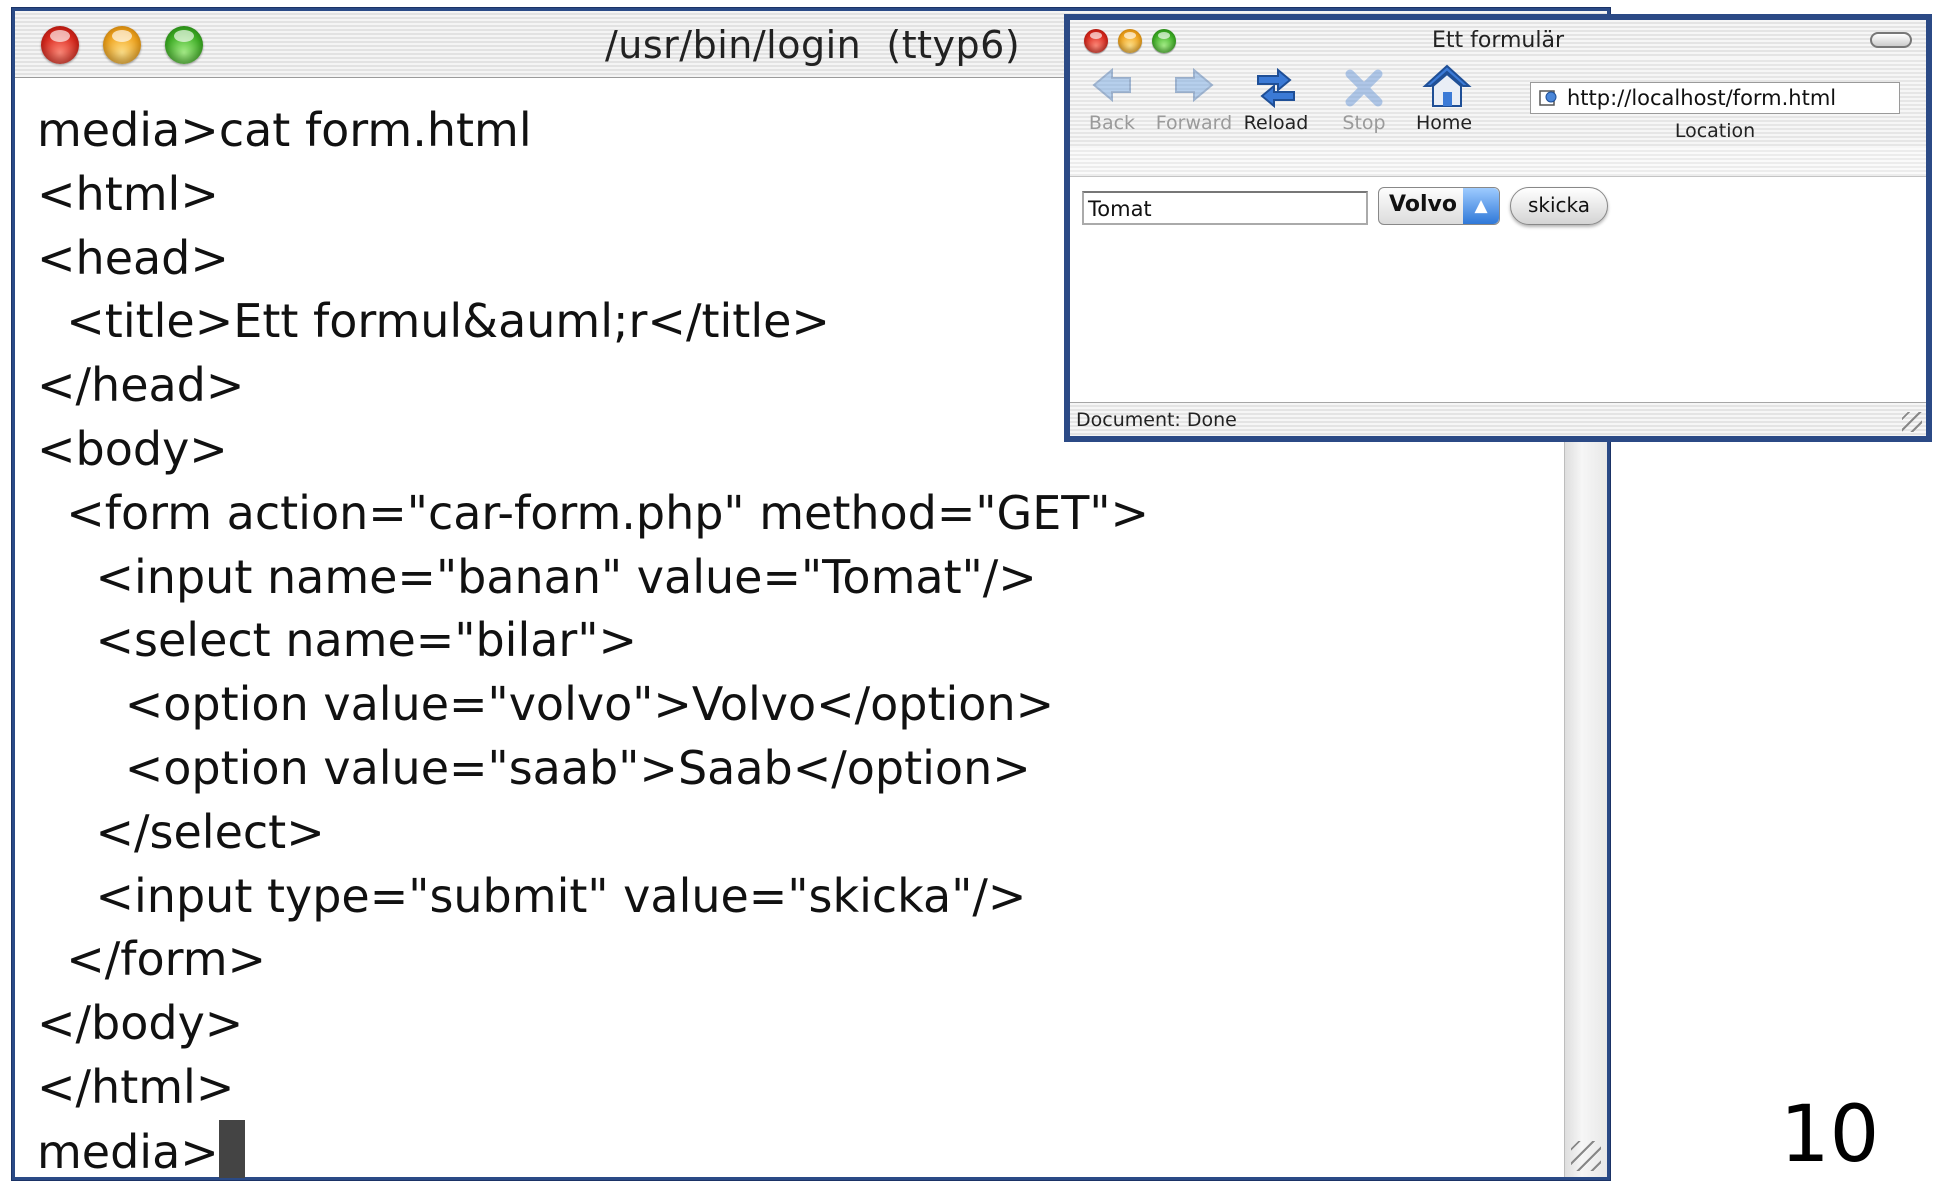 The width and height of the screenshot is (1934, 1185). I want to click on prompt-line: media>, so click(801, 1151).